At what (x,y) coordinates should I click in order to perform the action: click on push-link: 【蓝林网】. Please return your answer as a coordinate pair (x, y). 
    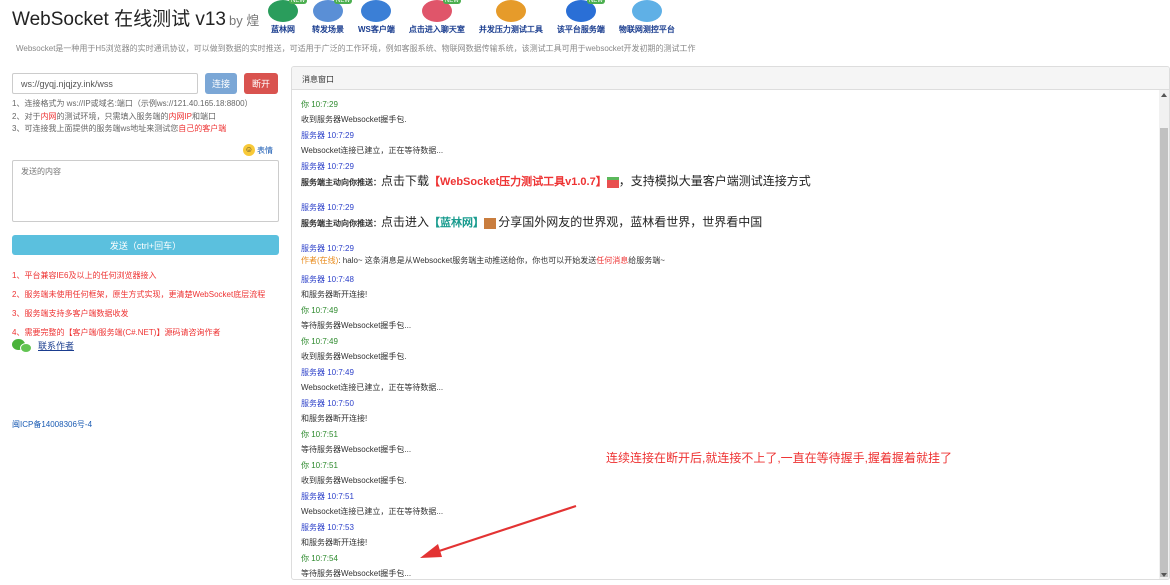
    Looking at the image, I should click on (456, 223).